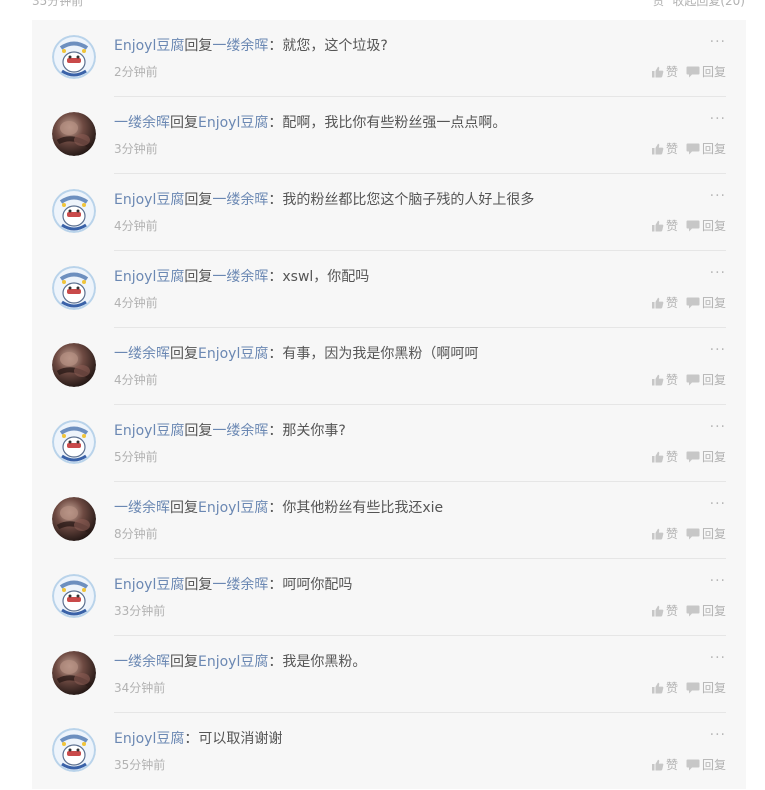  What do you see at coordinates (380, 354) in the screenshot?
I see `reply-content: 有事，因为我是你黑粉（啊呵呵` at bounding box center [380, 354].